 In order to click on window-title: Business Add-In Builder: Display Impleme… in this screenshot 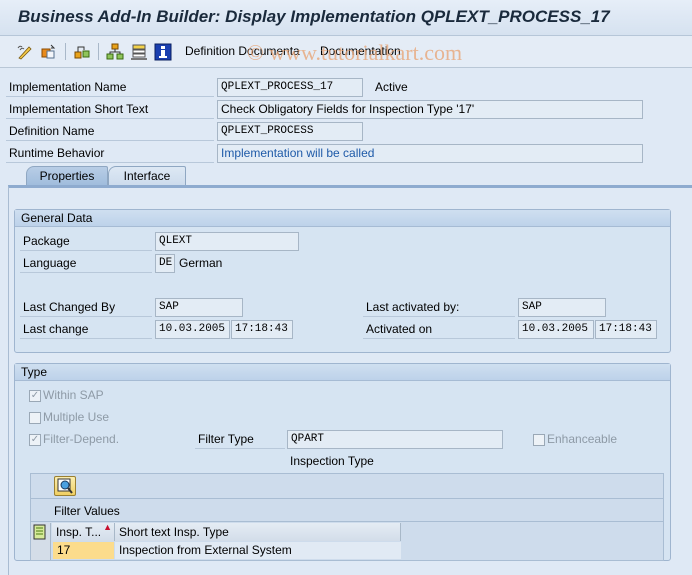, I will do `click(314, 16)`.